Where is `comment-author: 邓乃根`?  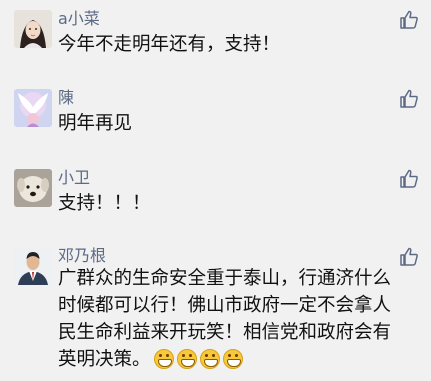 comment-author: 邓乃根 is located at coordinates (82, 256).